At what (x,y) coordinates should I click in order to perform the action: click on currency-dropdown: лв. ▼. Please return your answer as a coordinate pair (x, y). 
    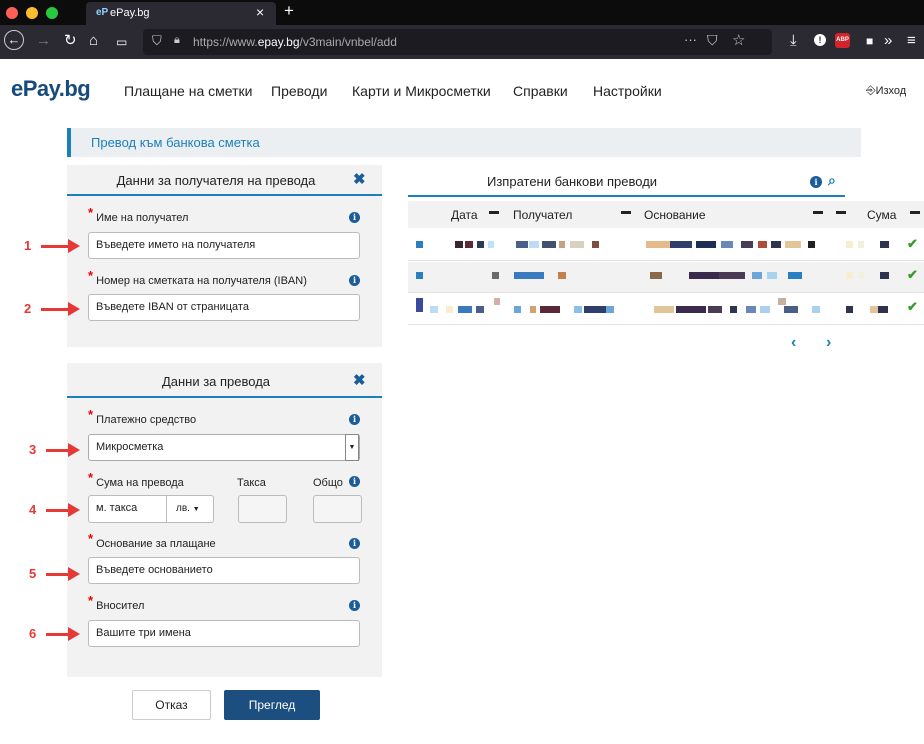
    Looking at the image, I should click on (190, 509).